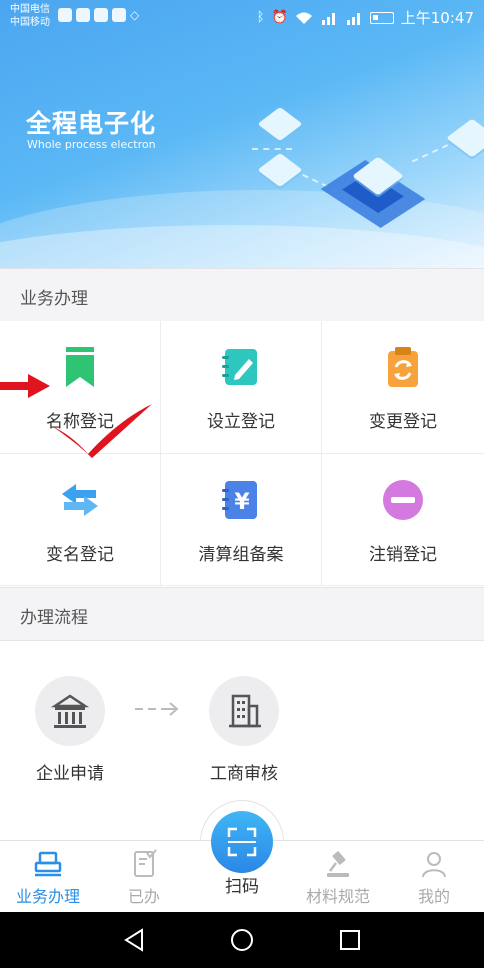 Image resolution: width=484 pixels, height=968 pixels. Describe the element at coordinates (437, 18) in the screenshot. I see `clock: 上午10:47` at that location.